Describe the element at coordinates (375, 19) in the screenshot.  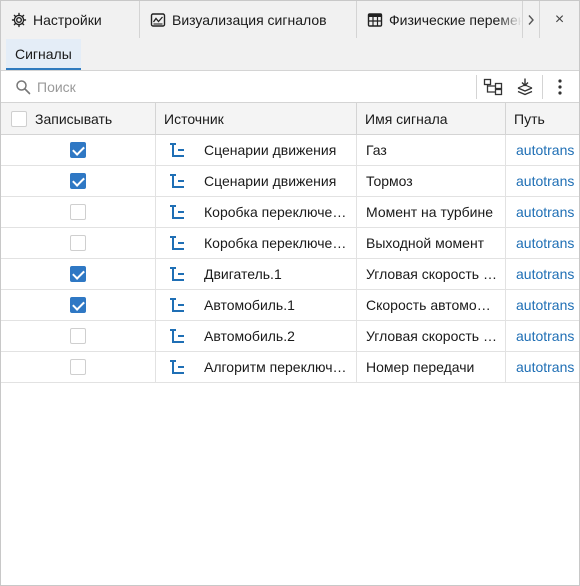
I see `table-icon` at that location.